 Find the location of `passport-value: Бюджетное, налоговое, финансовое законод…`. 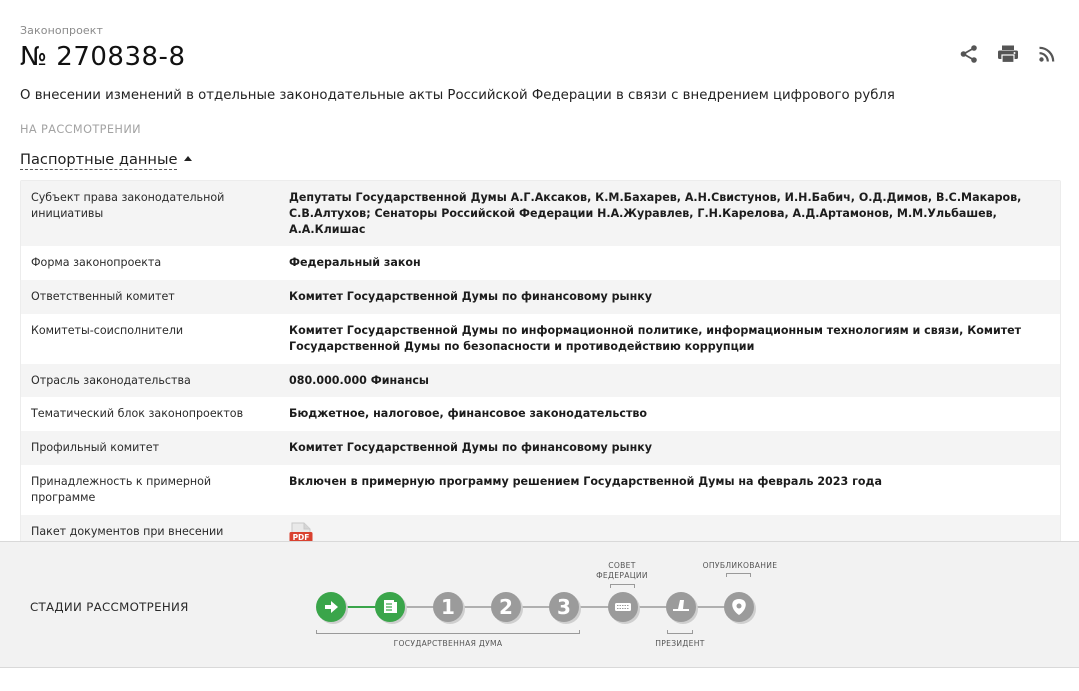

passport-value: Бюджетное, налоговое, финансовое законод… is located at coordinates (468, 414).